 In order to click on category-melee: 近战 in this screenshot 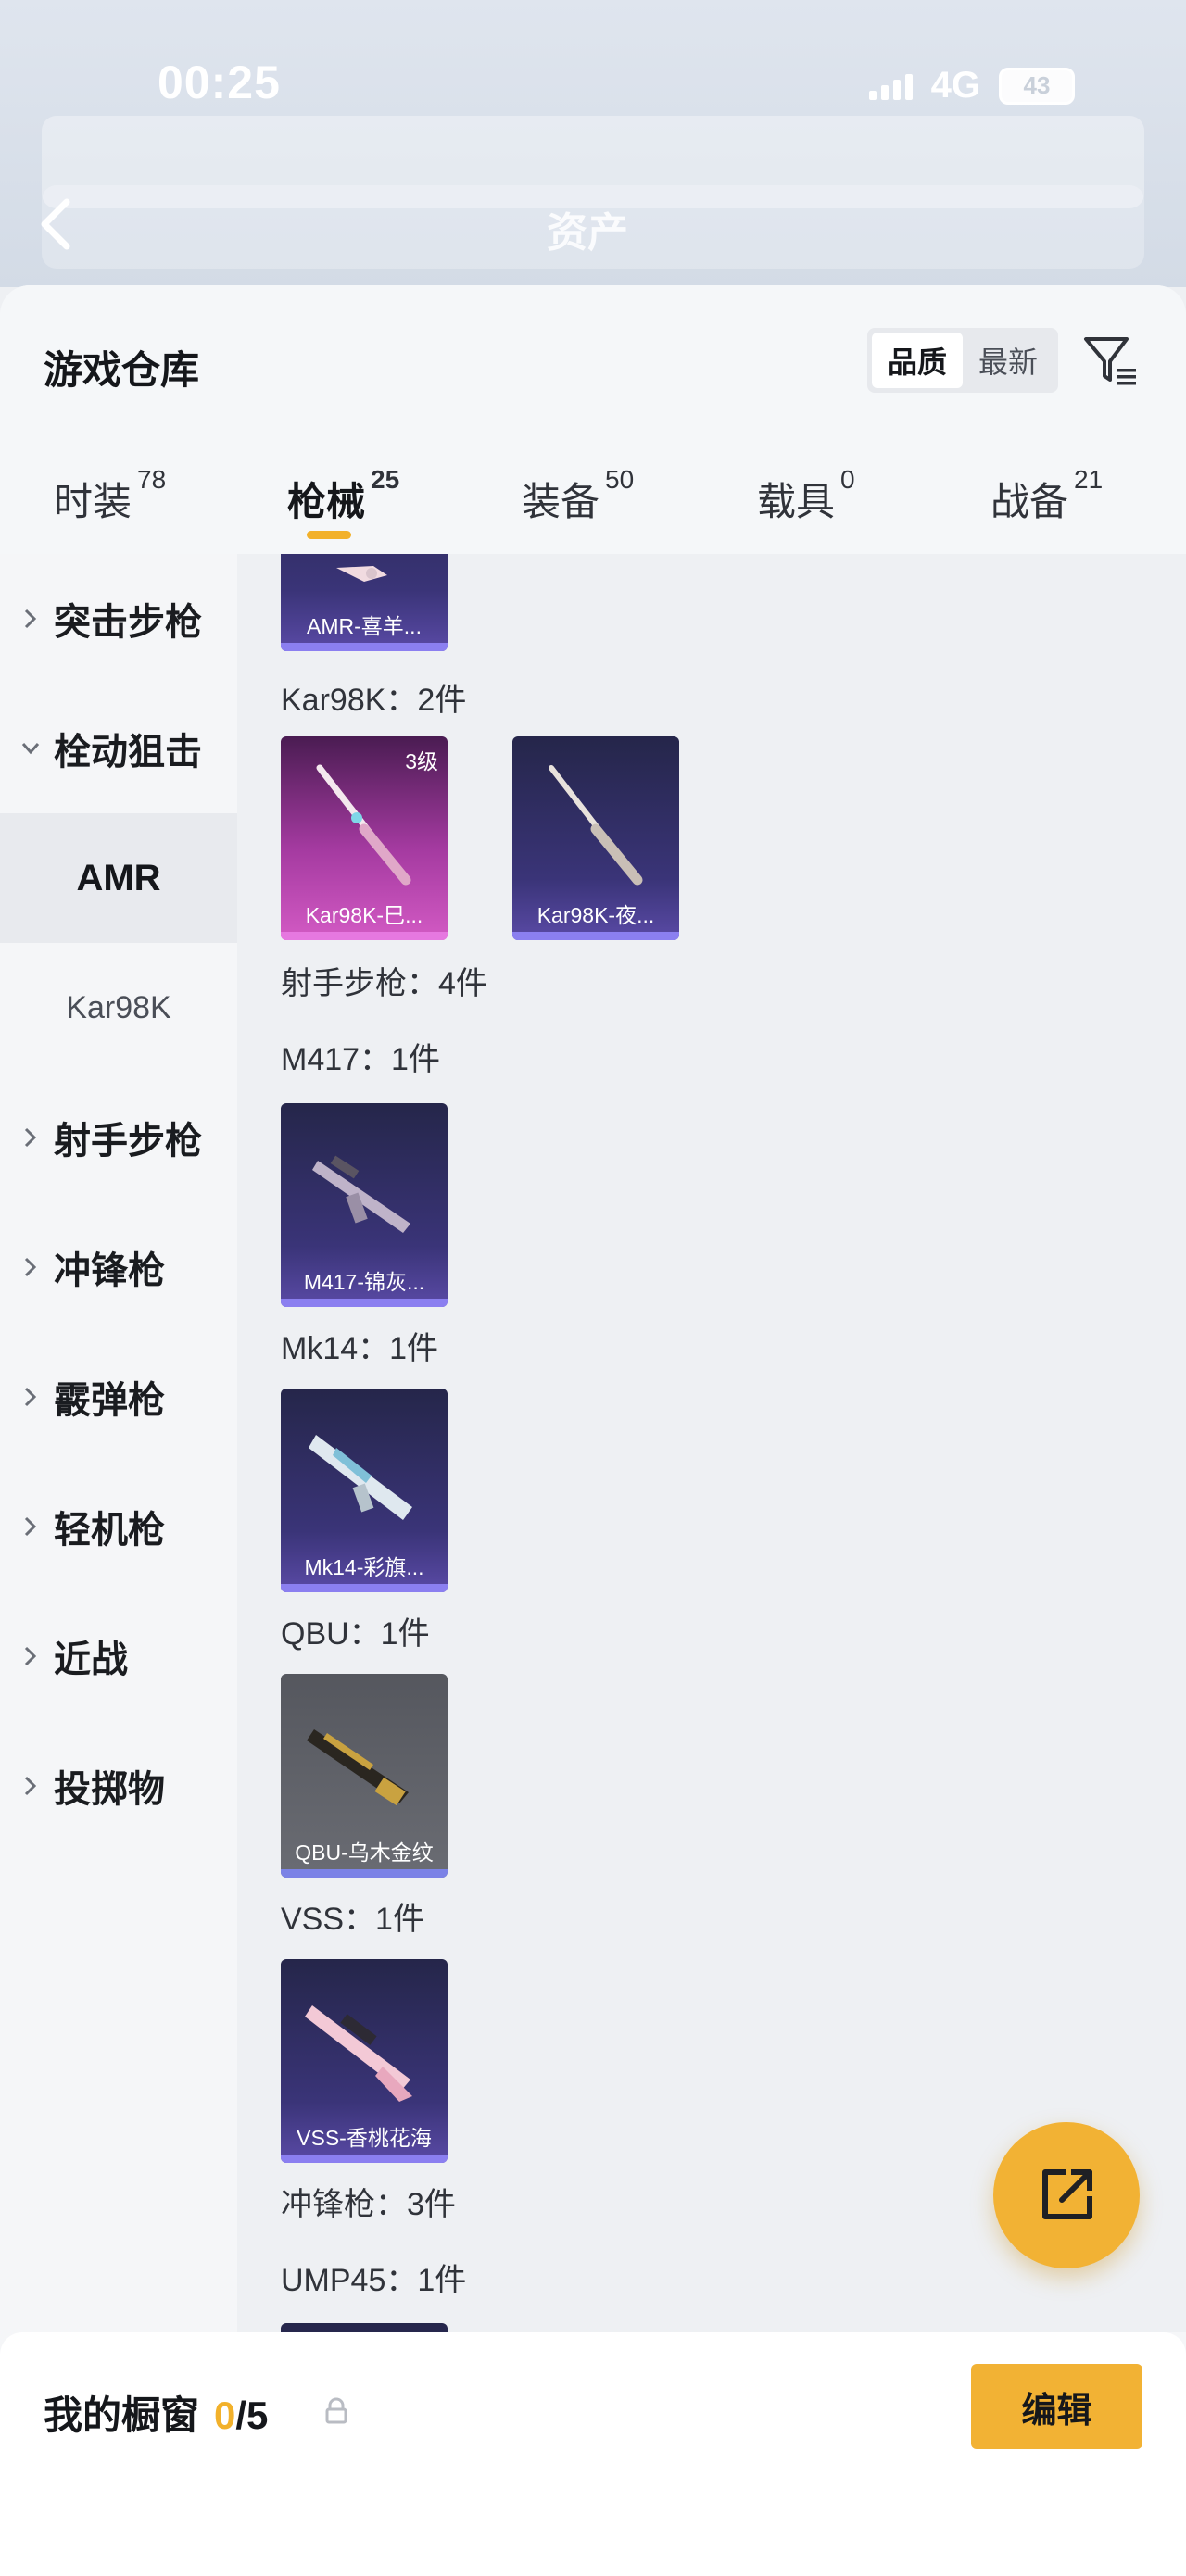, I will do `click(118, 1656)`.